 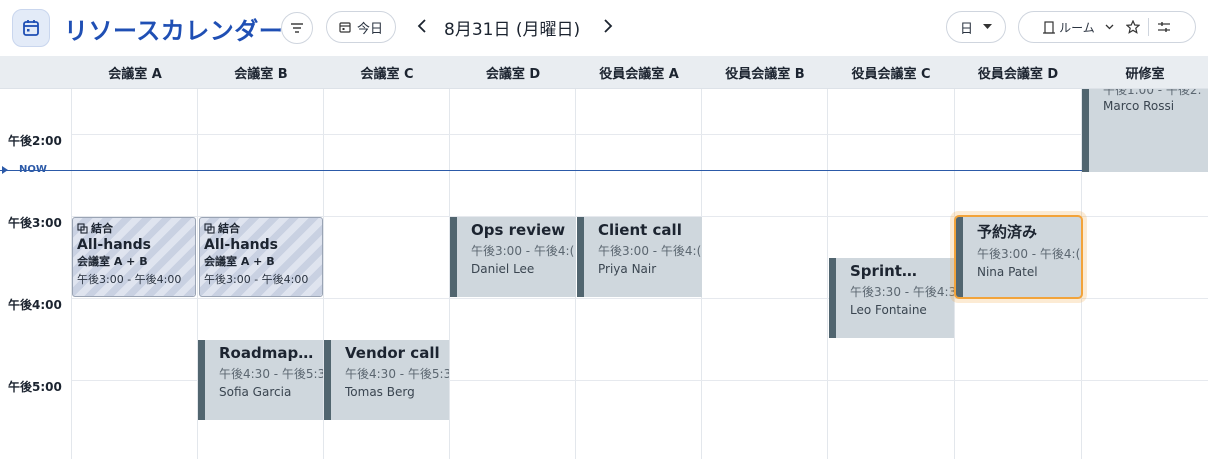 I want to click on event-person: Sofia Garcia, so click(x=255, y=392).